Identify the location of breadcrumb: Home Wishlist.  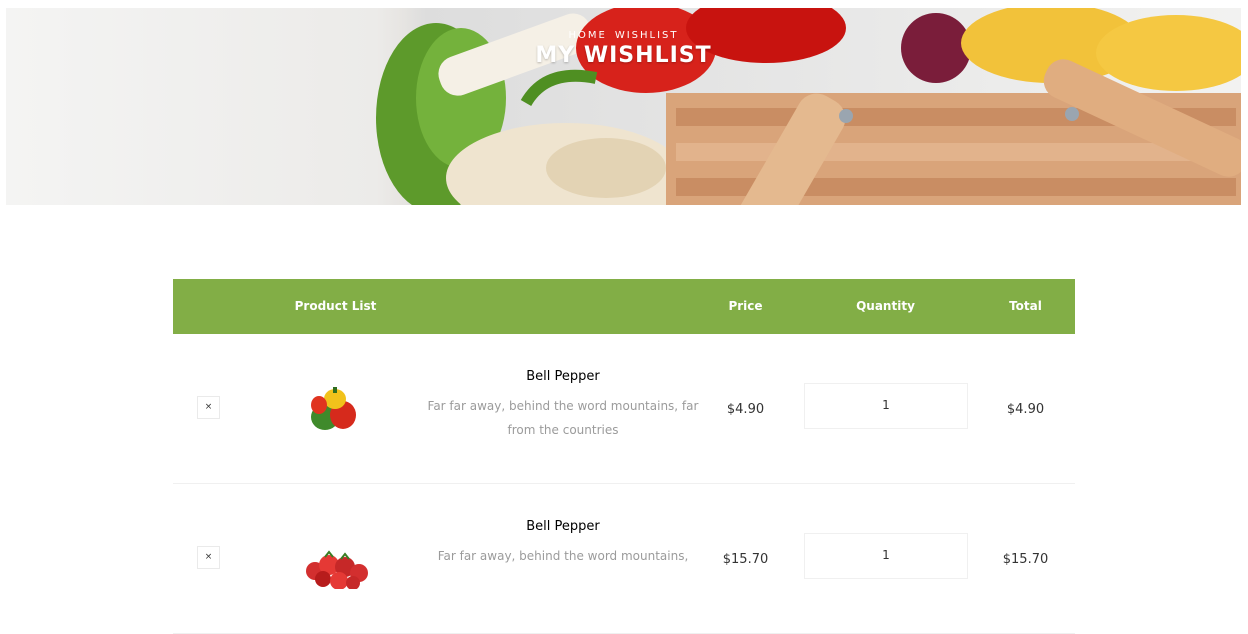
(623, 35).